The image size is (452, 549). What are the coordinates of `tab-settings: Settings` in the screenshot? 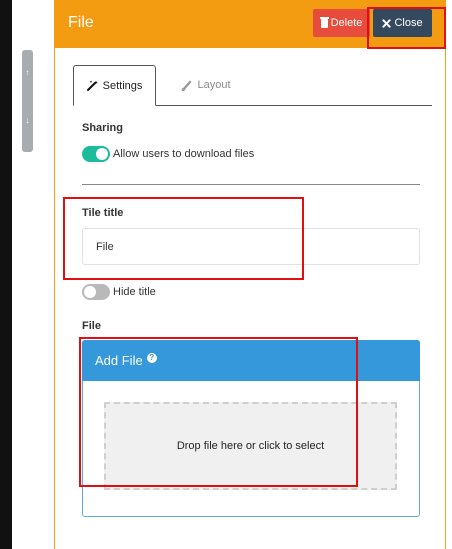 It's located at (114, 85).